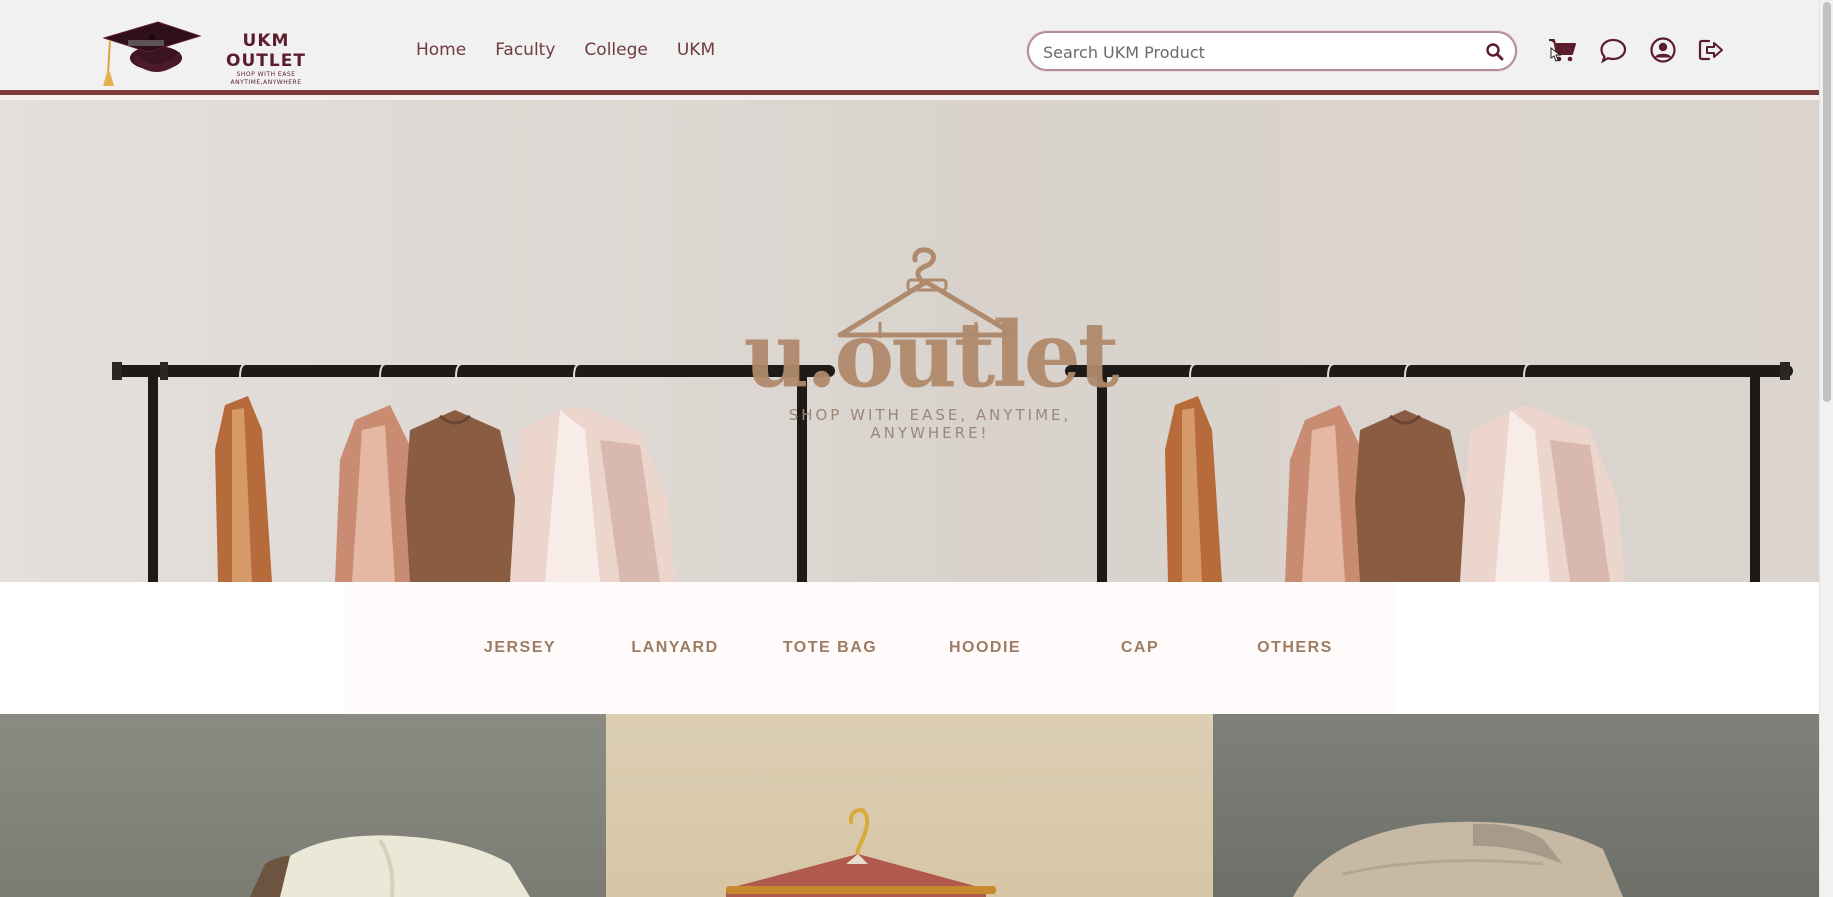  Describe the element at coordinates (152, 53) in the screenshot. I see `graduation-cap-icon` at that location.